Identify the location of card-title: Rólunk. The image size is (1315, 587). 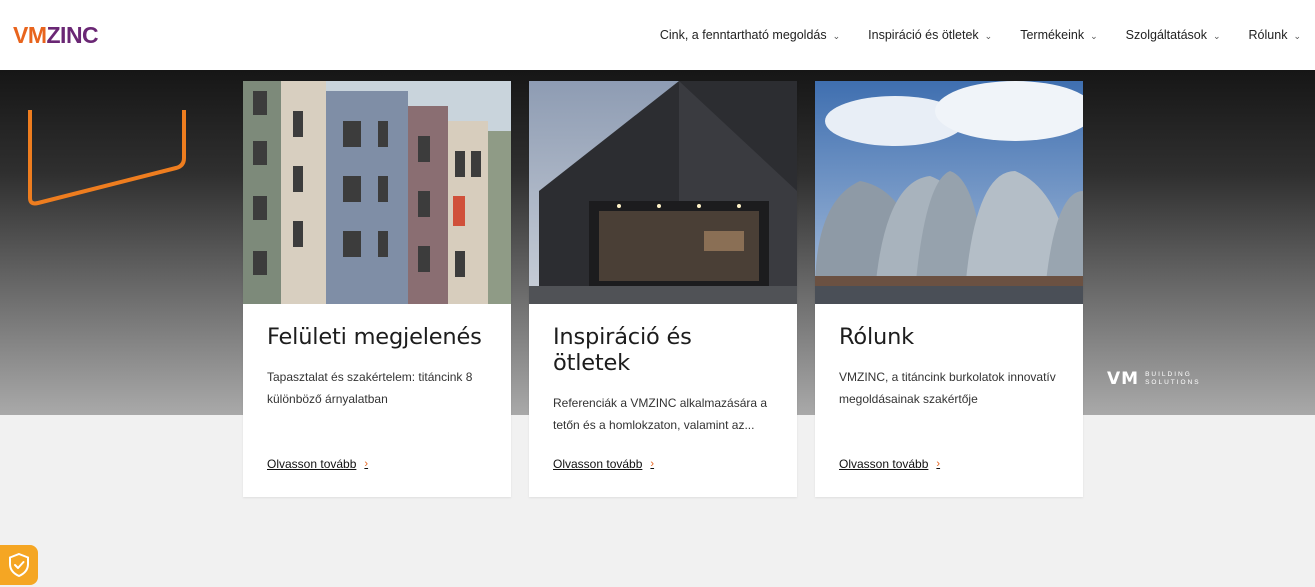
(876, 337).